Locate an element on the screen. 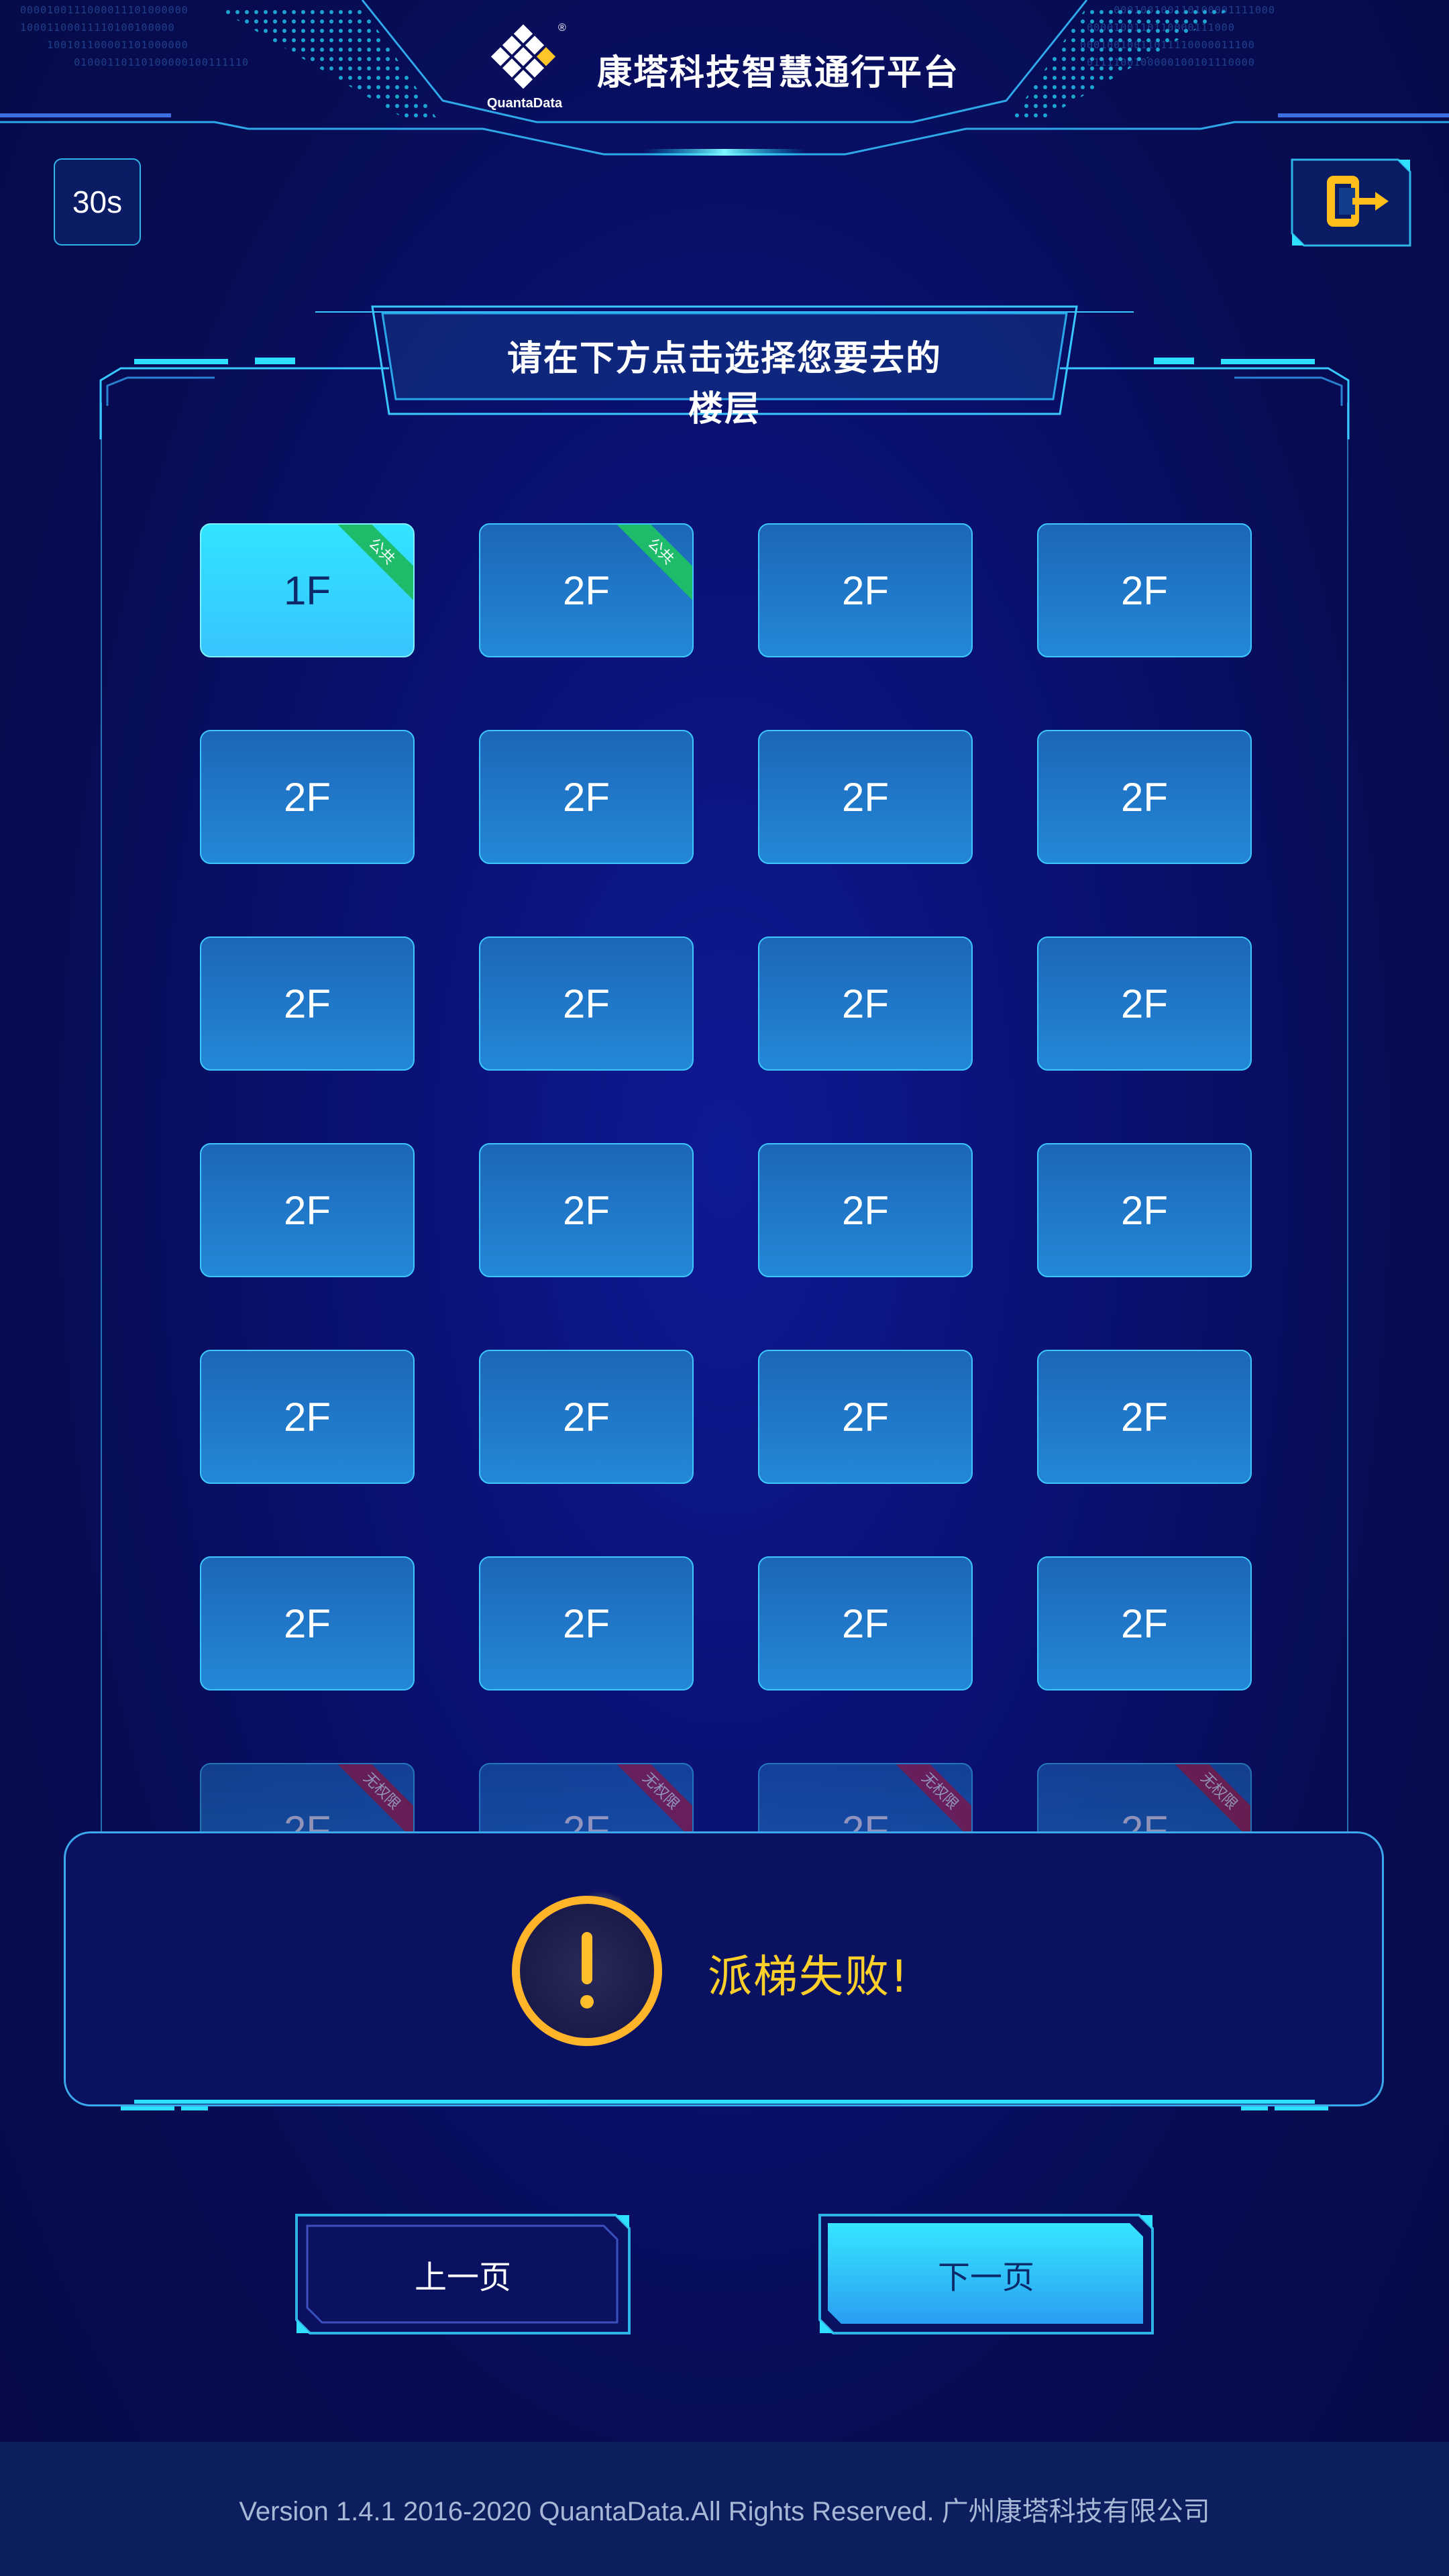  floor-button: 1F 公共 is located at coordinates (307, 590).